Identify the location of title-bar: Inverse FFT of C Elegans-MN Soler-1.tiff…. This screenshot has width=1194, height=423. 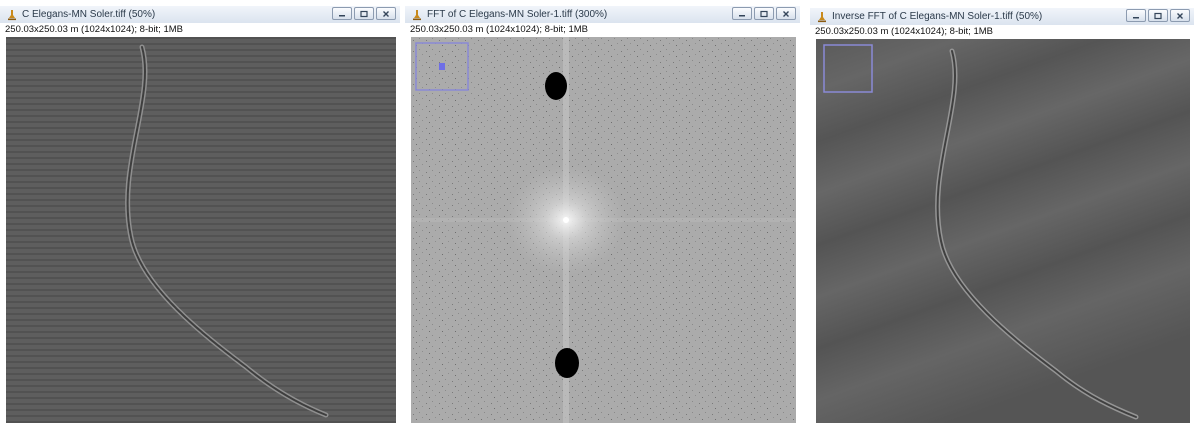
(1002, 16).